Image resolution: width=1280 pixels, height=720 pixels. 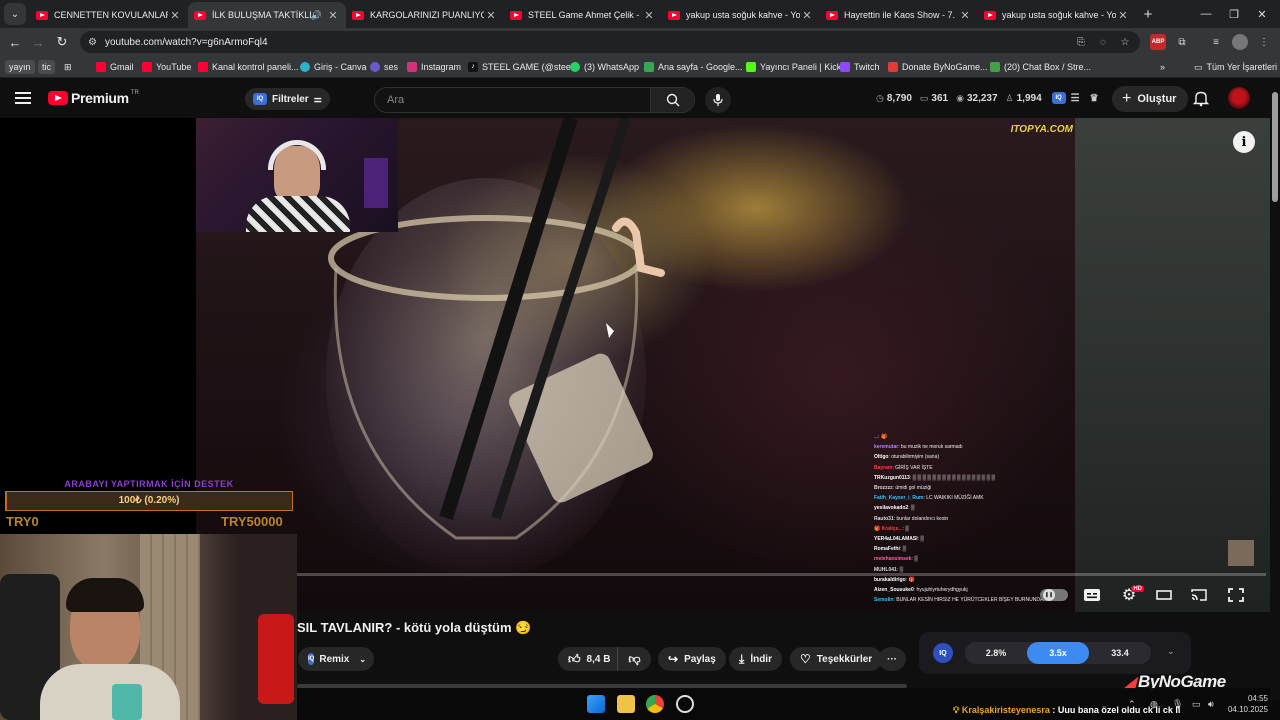 What do you see at coordinates (1275, 390) in the screenshot?
I see `page-scrollbar` at bounding box center [1275, 390].